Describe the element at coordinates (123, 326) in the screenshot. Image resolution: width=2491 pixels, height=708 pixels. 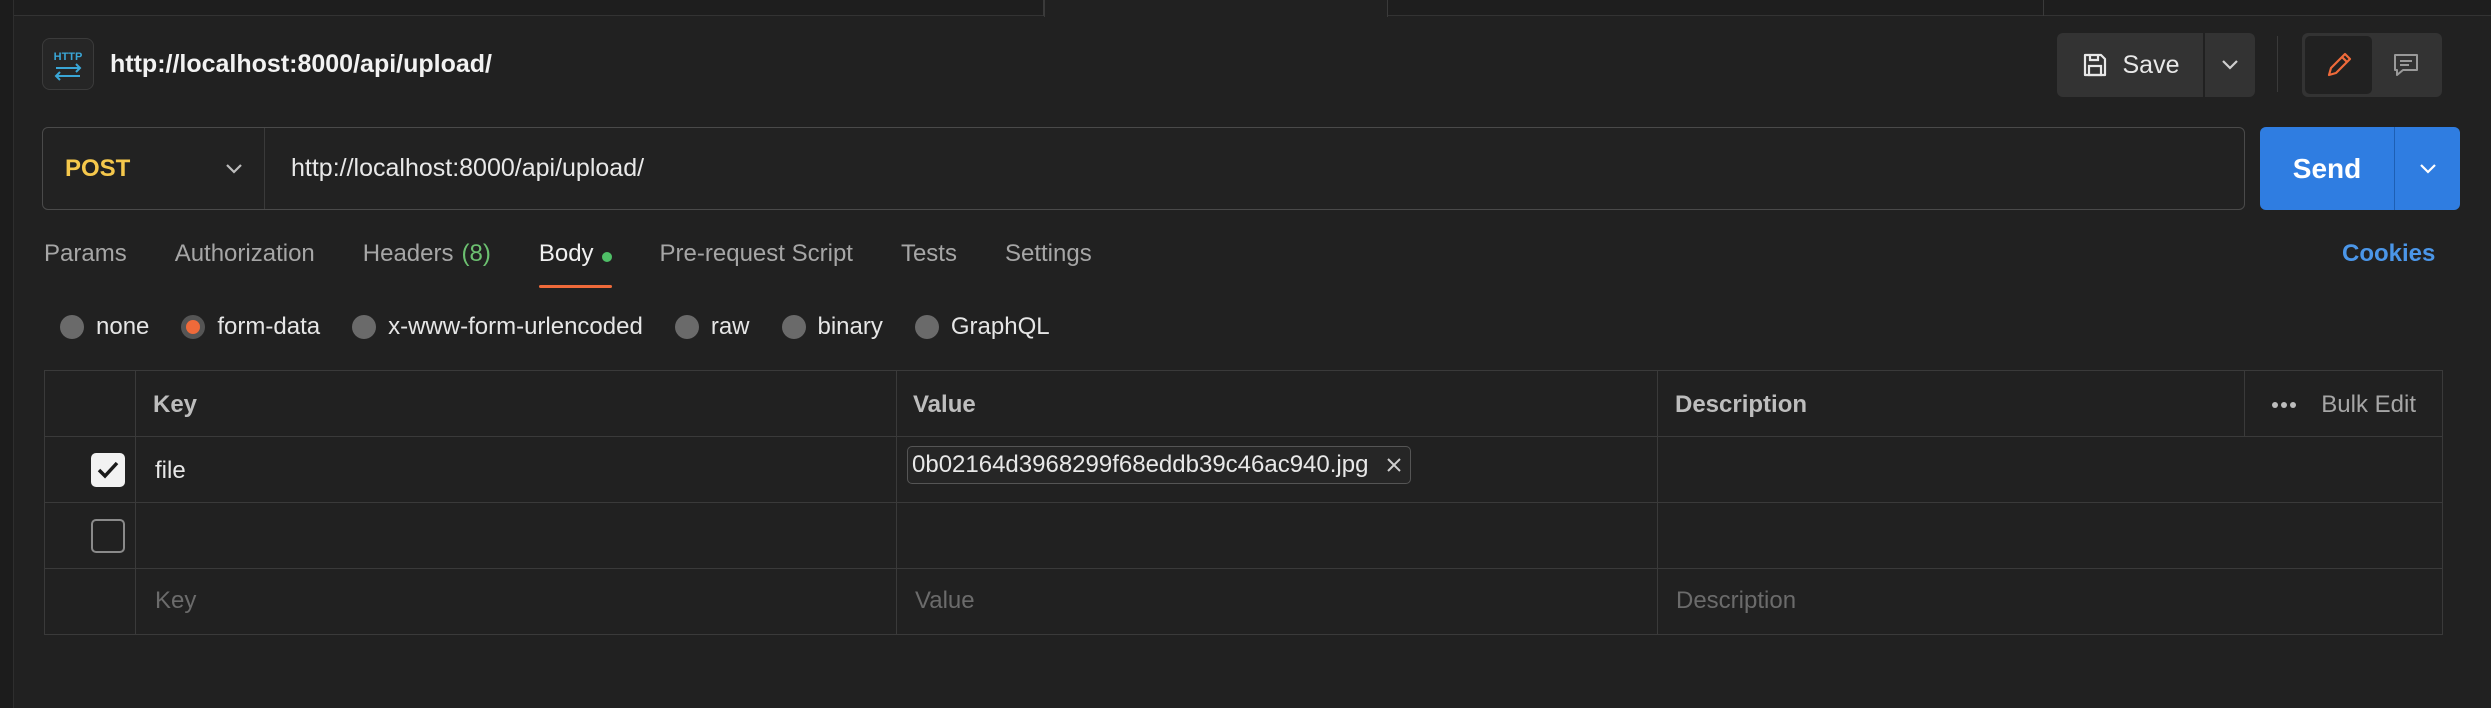
I see `radio-label: none` at that location.